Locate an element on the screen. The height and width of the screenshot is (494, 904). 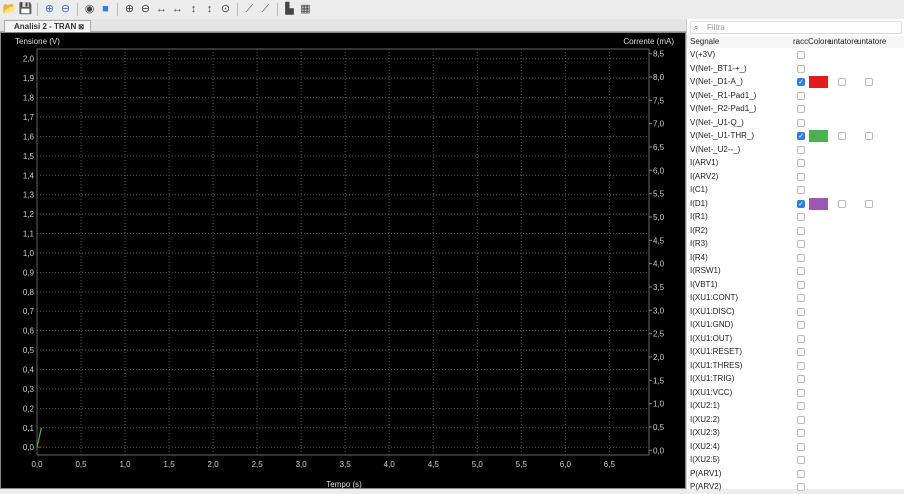
settings-icon: ▦ is located at coordinates (305, 9).